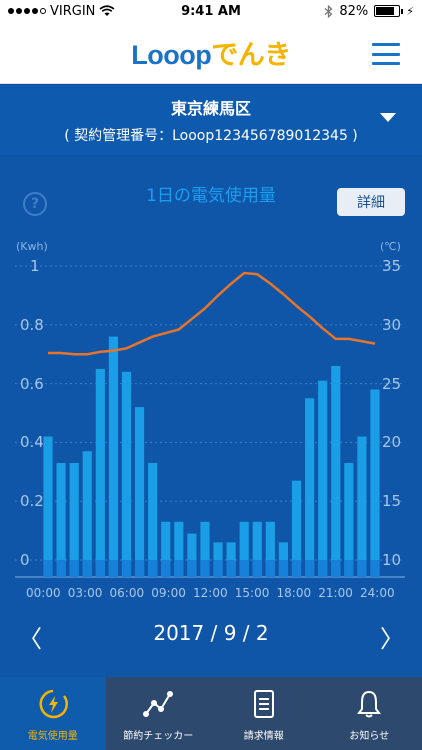  Describe the element at coordinates (85, 593) in the screenshot. I see `x-tick-label: 03:00` at that location.